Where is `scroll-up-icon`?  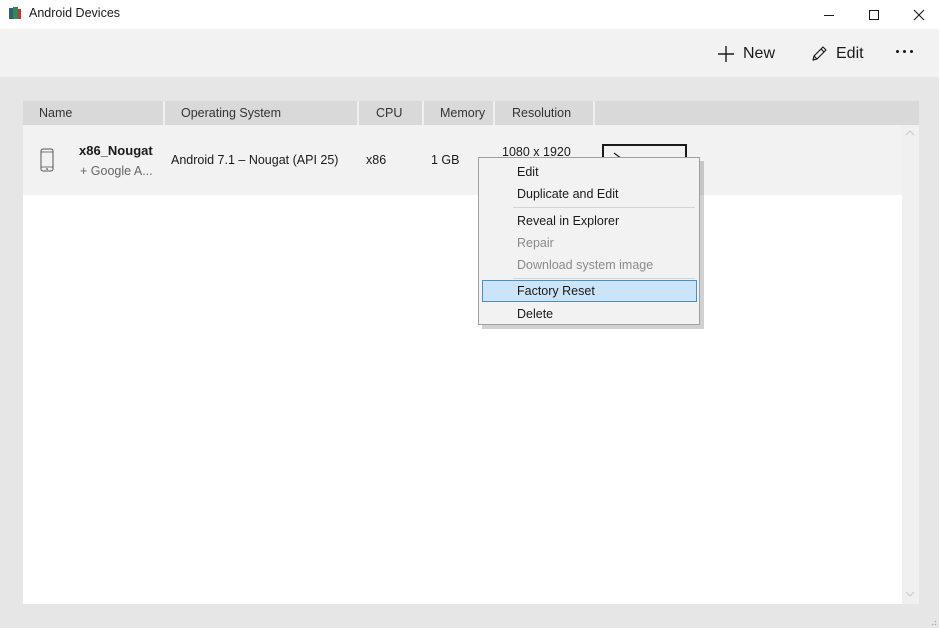 scroll-up-icon is located at coordinates (910, 133).